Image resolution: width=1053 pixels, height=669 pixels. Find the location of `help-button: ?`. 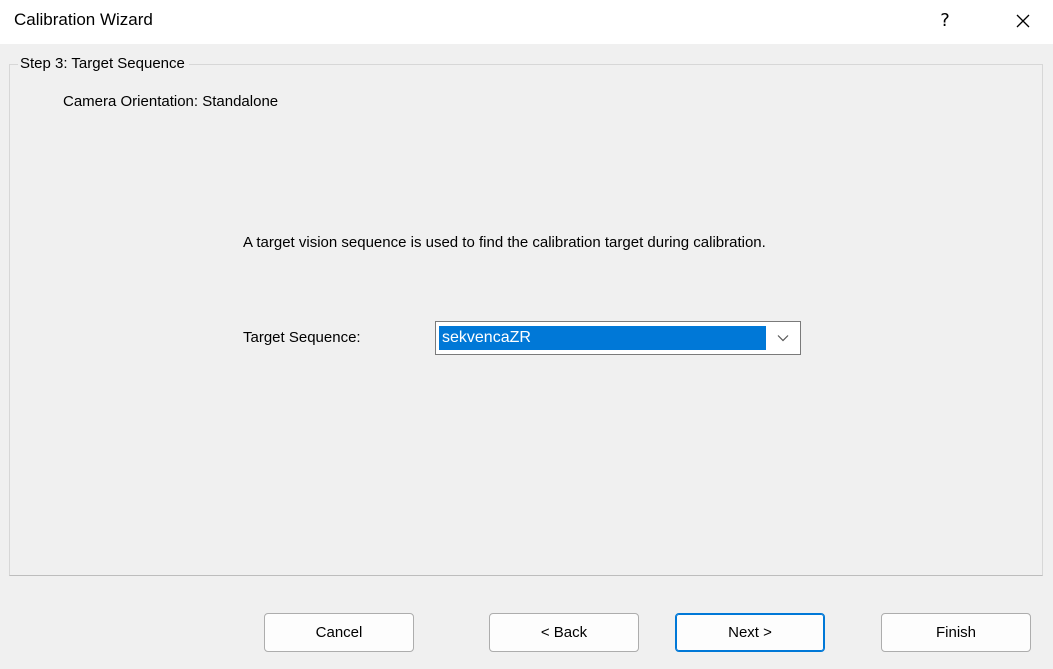

help-button: ? is located at coordinates (945, 21).